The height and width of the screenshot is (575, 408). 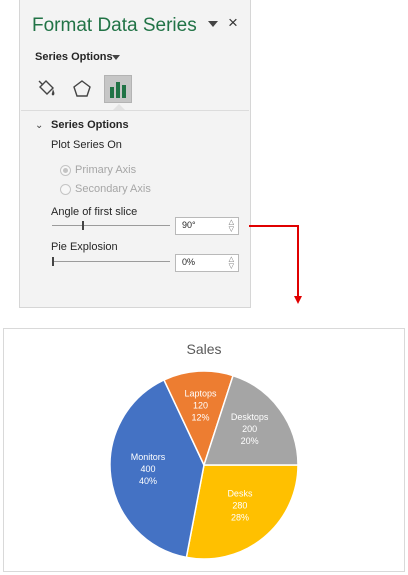 What do you see at coordinates (213, 24) in the screenshot?
I see `pane-options-dropdown-icon` at bounding box center [213, 24].